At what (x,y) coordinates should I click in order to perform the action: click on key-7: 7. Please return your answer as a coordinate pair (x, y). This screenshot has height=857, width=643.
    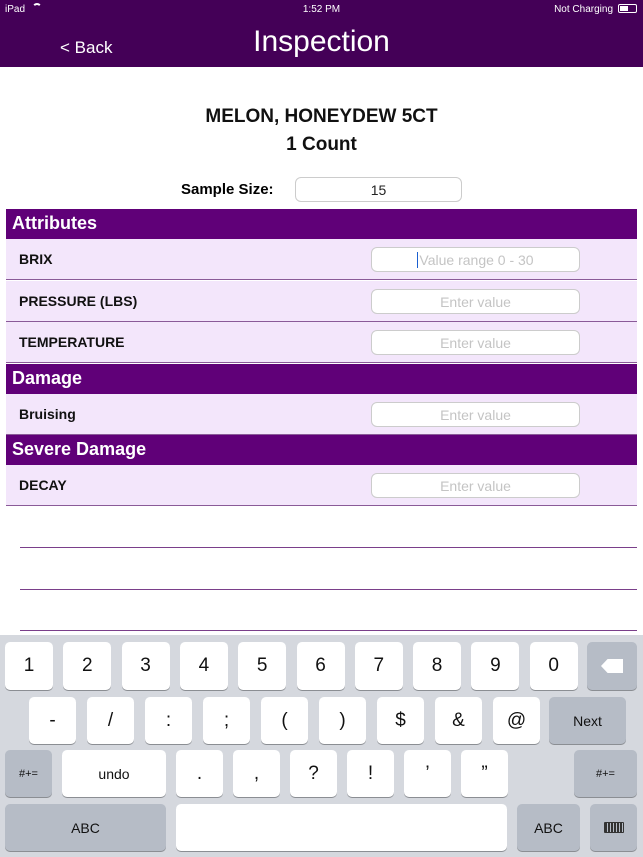
    Looking at the image, I should click on (378, 666).